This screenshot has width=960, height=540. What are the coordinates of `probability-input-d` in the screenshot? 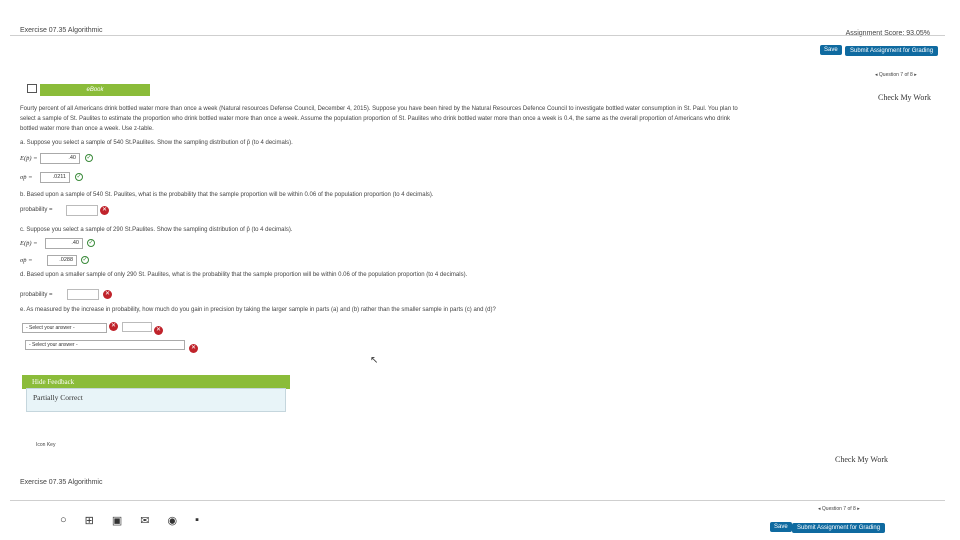 It's located at (83, 294).